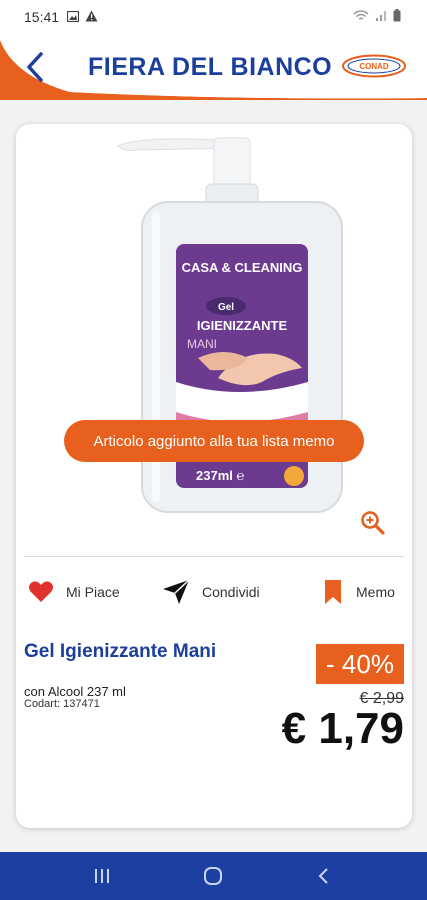 This screenshot has width=427, height=900. I want to click on battery-icon, so click(397, 17).